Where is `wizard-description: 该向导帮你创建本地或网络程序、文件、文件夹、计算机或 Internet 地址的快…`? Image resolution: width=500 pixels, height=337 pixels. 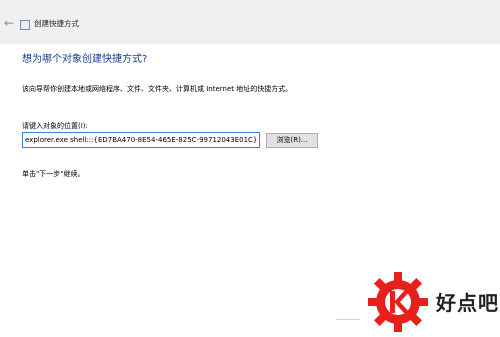
wizard-description: 该向导帮你创建本地或网络程序、文件、文件夹、计算机或 Internet 地址的快… is located at coordinates (157, 89).